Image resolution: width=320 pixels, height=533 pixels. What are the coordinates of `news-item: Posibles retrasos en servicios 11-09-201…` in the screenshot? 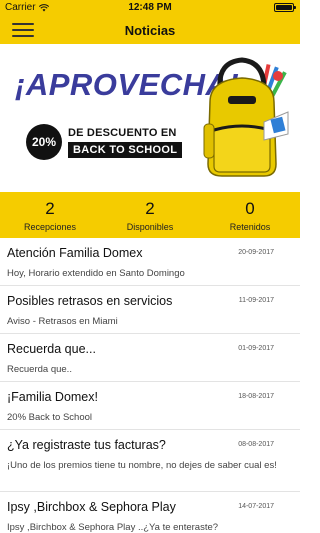 It's located at (150, 310).